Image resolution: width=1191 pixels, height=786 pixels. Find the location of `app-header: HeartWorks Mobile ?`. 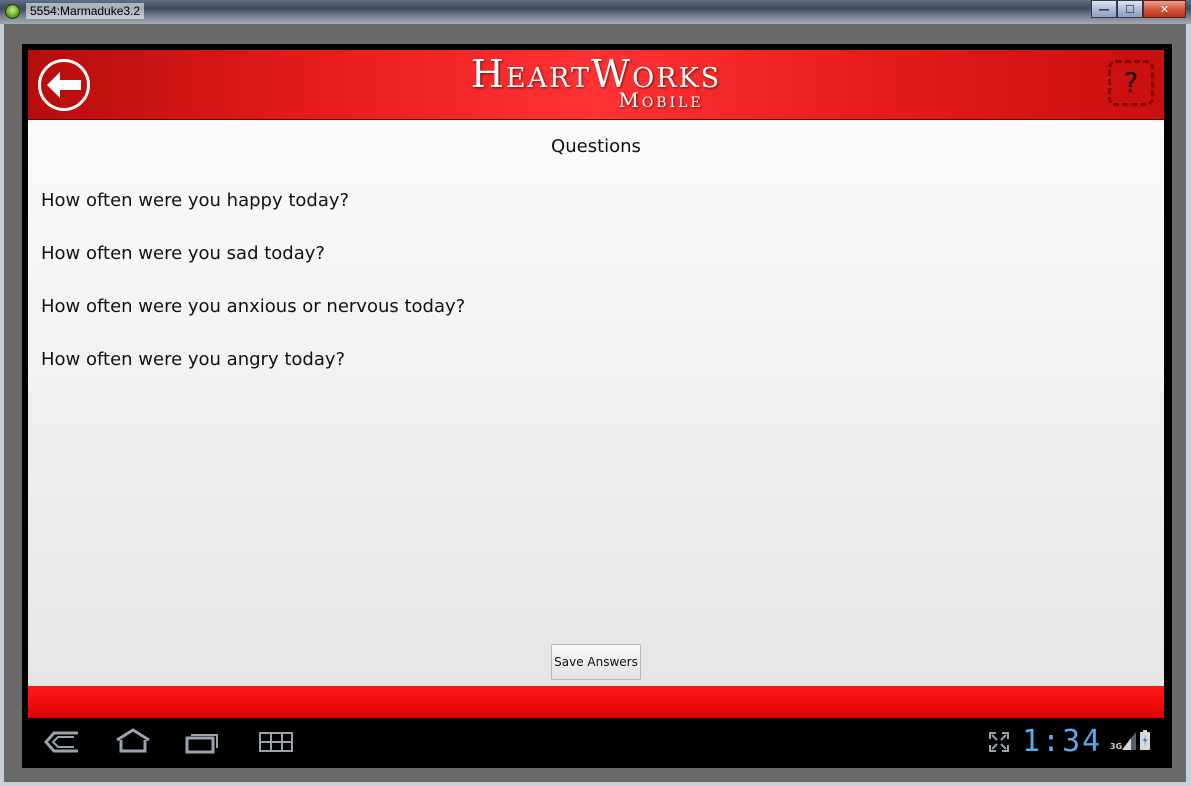

app-header: HeartWorks Mobile ? is located at coordinates (596, 85).